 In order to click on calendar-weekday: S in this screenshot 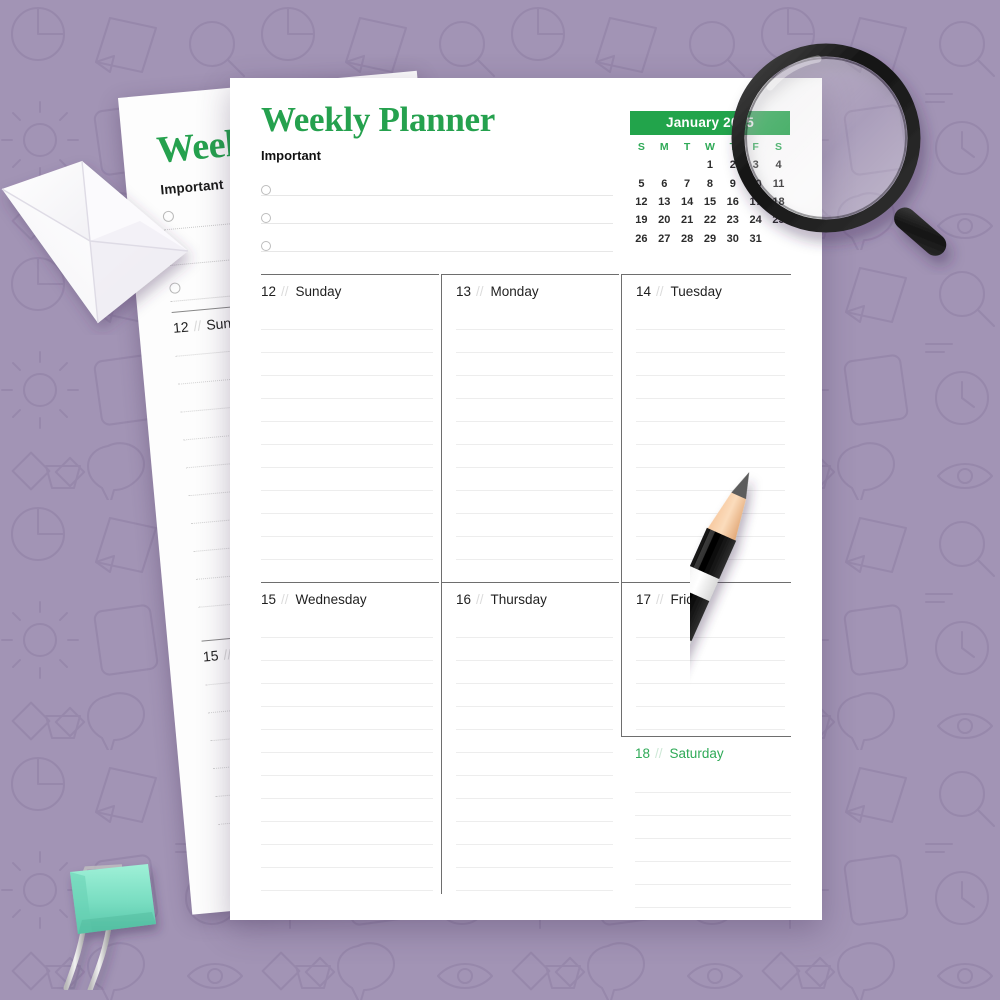, I will do `click(641, 147)`.